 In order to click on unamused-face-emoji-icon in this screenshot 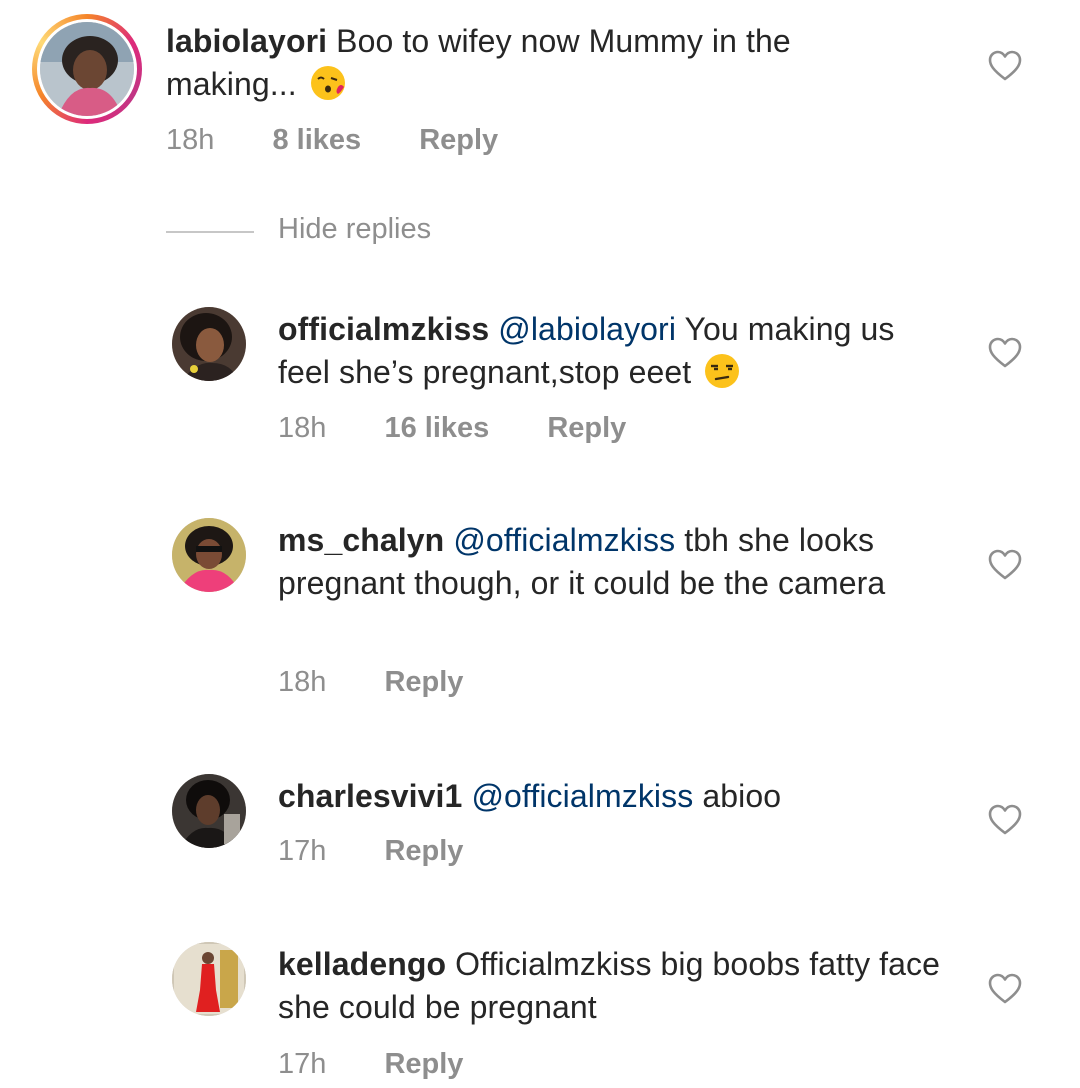, I will do `click(722, 371)`.